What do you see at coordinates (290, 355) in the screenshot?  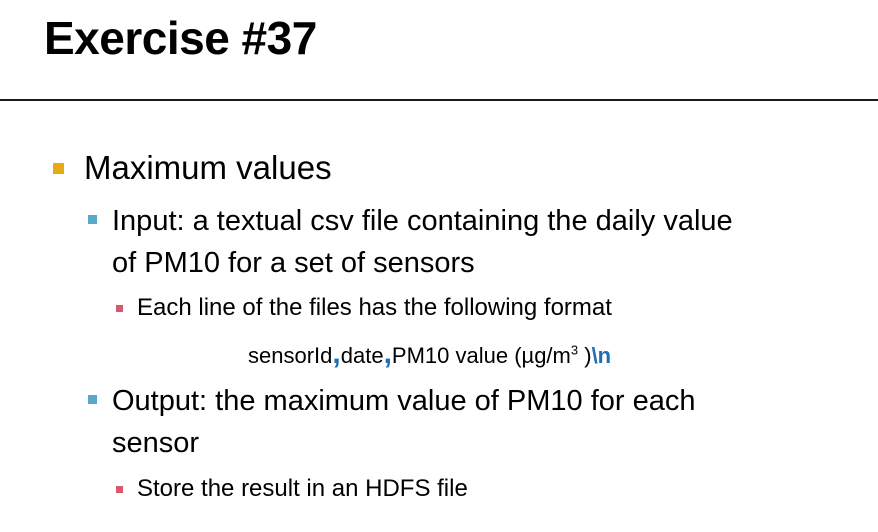 I see `format-field-sensorid: sensorId` at bounding box center [290, 355].